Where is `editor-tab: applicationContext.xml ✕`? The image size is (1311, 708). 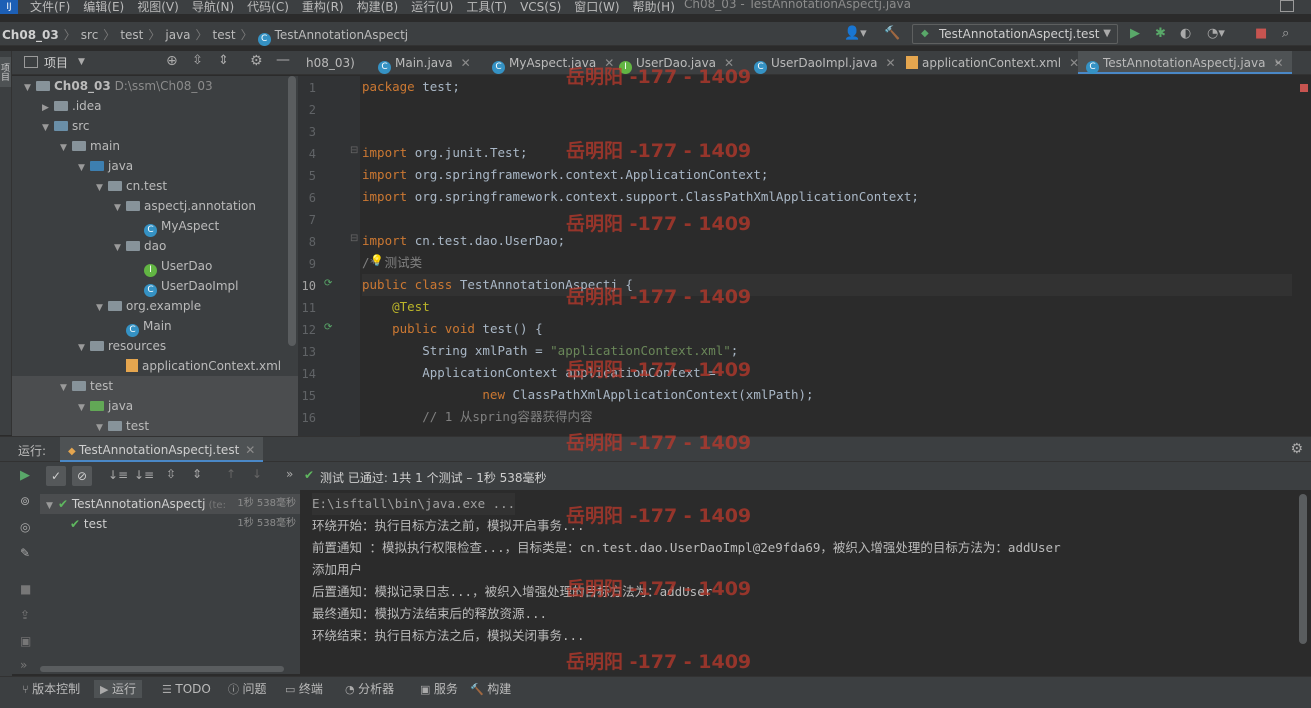 editor-tab: applicationContext.xml ✕ is located at coordinates (992, 62).